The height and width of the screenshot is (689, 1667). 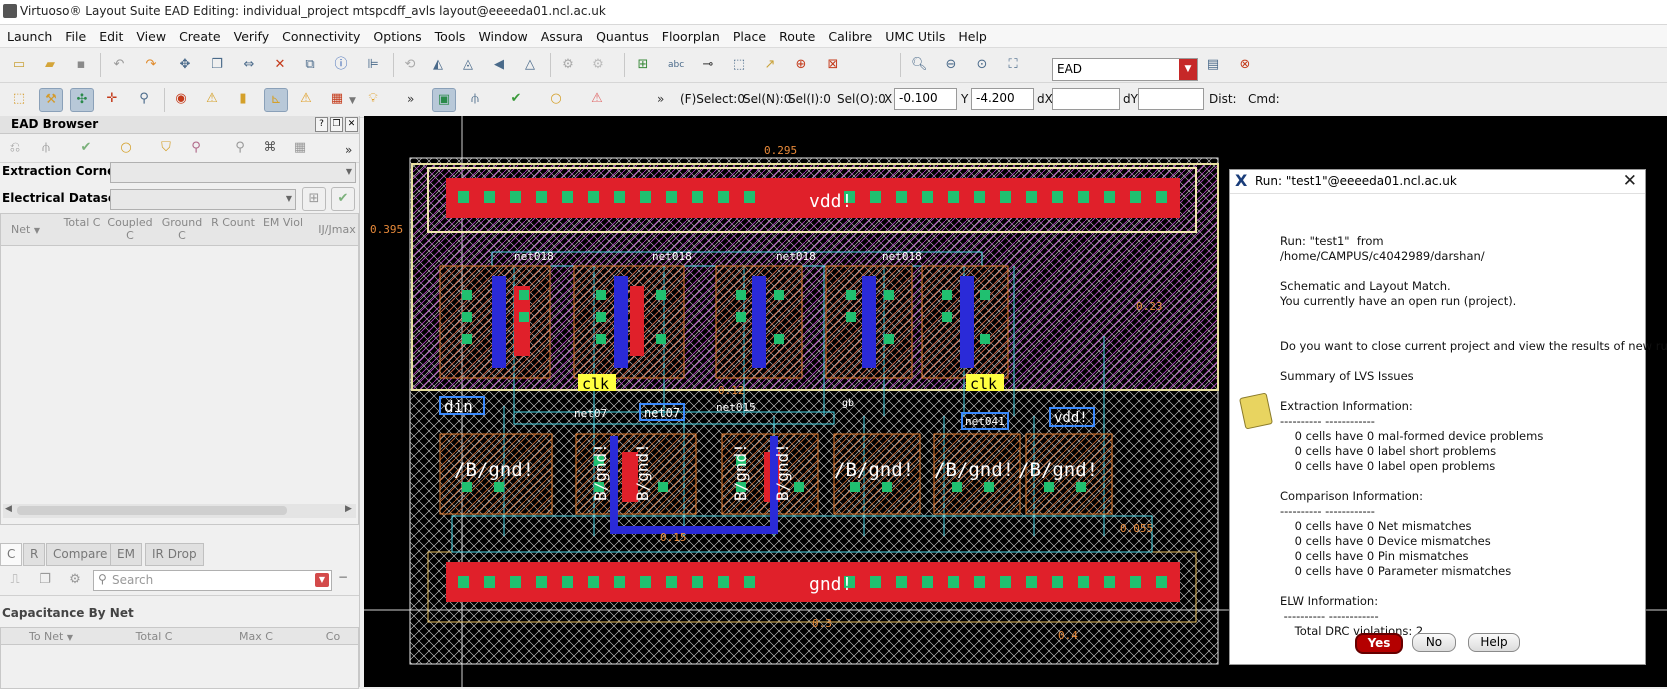 I want to click on yes-button: Yes, so click(x=1379, y=643).